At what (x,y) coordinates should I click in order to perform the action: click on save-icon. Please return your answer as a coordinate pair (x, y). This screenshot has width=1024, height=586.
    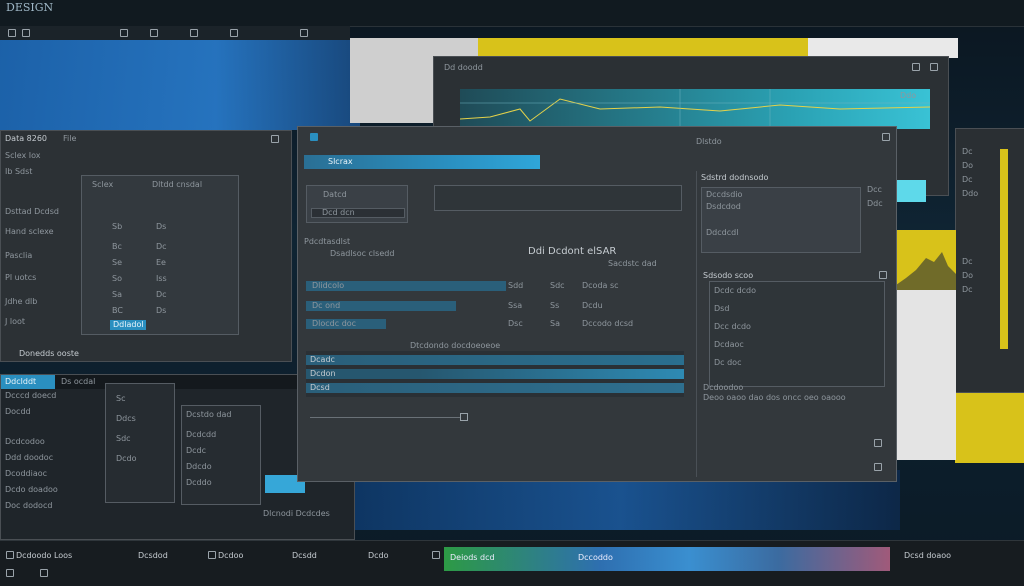
    Looking at the image, I should click on (124, 33).